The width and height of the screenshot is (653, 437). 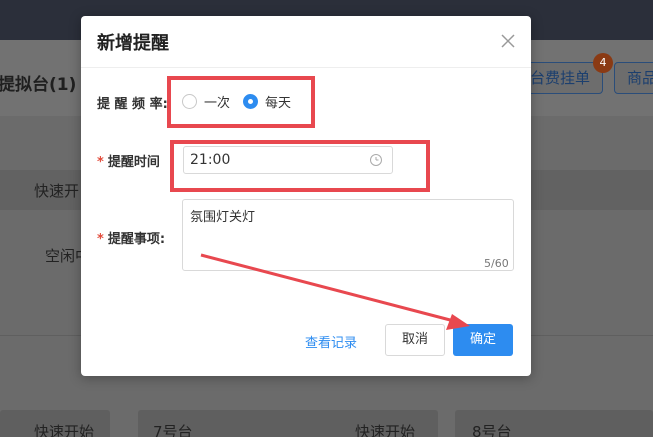 I want to click on confirm-button: 确定, so click(x=483, y=340).